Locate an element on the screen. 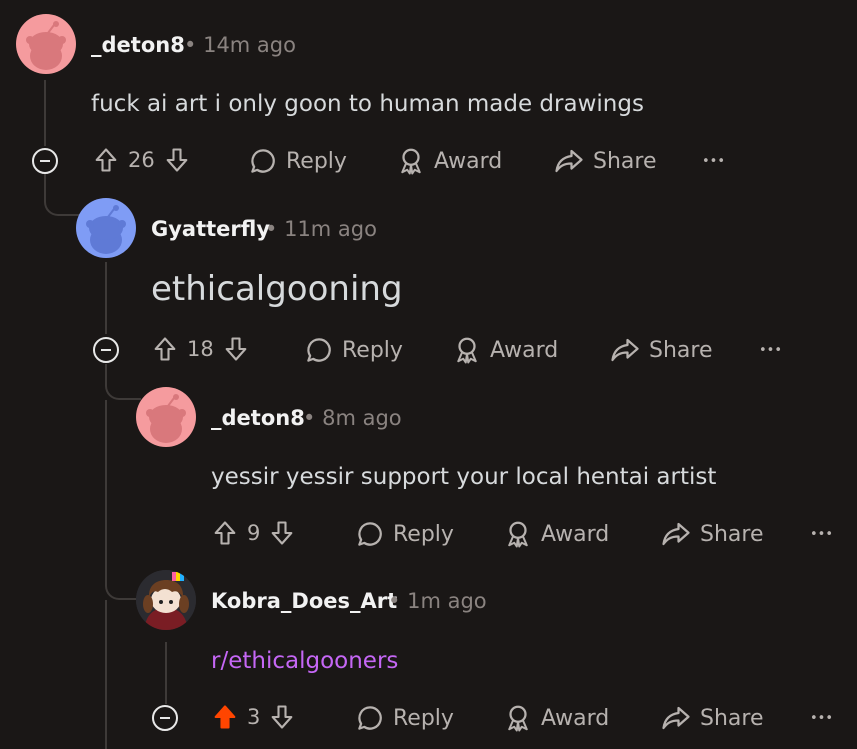 The width and height of the screenshot is (857, 749). comment-meta: • 11m ago is located at coordinates (321, 229).